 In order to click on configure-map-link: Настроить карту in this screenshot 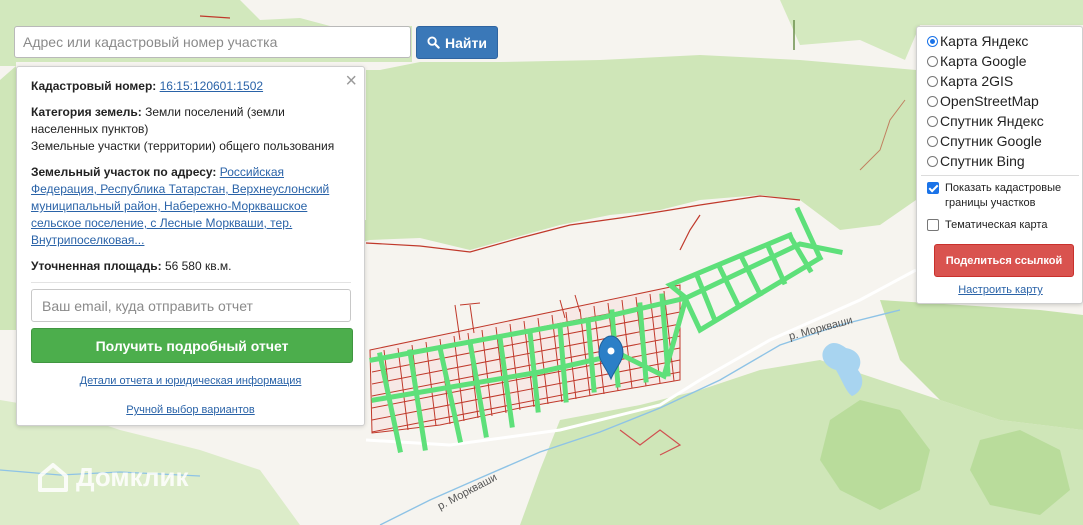, I will do `click(1000, 290)`.